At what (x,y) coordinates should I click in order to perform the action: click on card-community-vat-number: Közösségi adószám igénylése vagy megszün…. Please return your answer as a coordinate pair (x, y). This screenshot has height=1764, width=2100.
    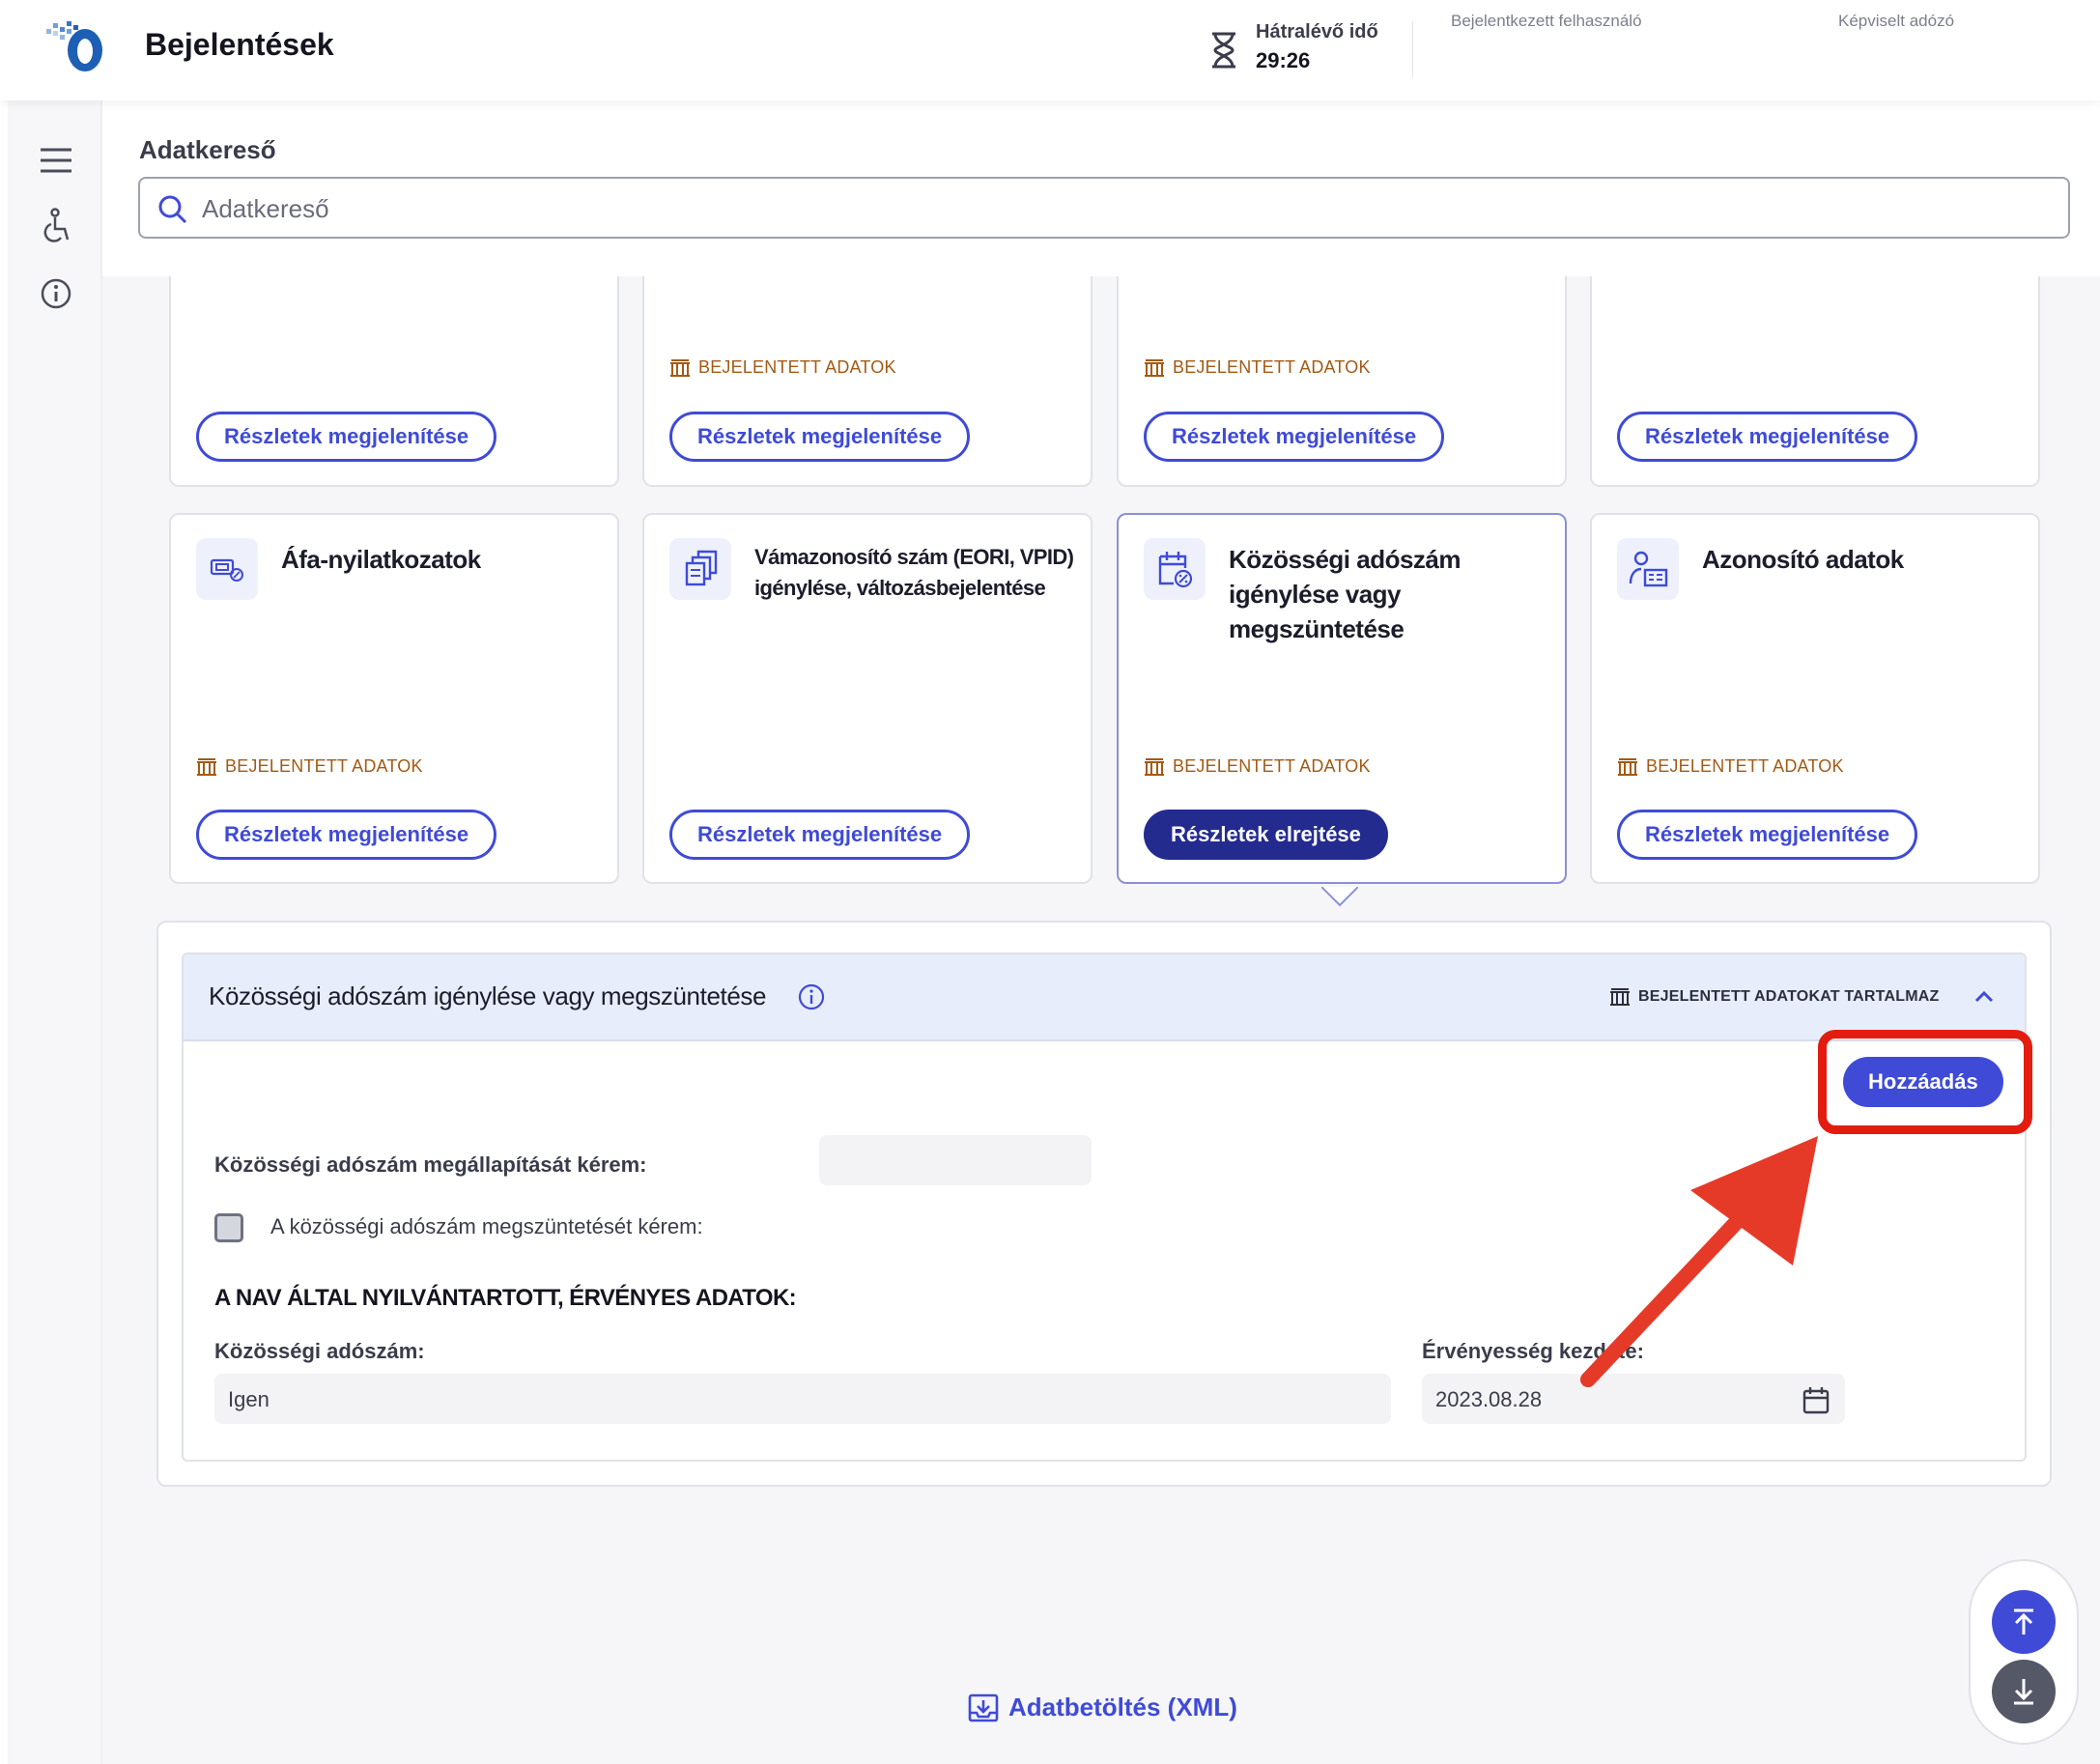
    Looking at the image, I should click on (1342, 698).